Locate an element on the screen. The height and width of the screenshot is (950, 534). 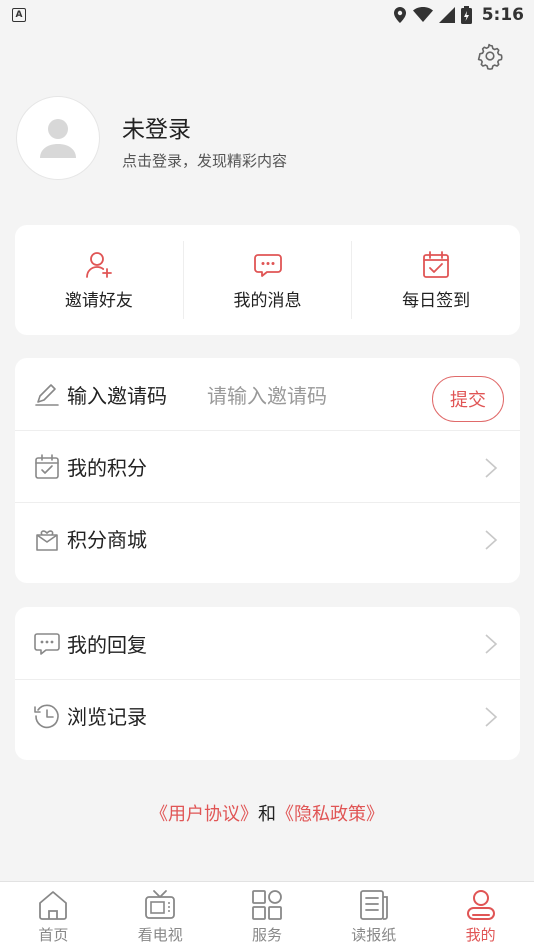
signal-icon is located at coordinates (446, 15).